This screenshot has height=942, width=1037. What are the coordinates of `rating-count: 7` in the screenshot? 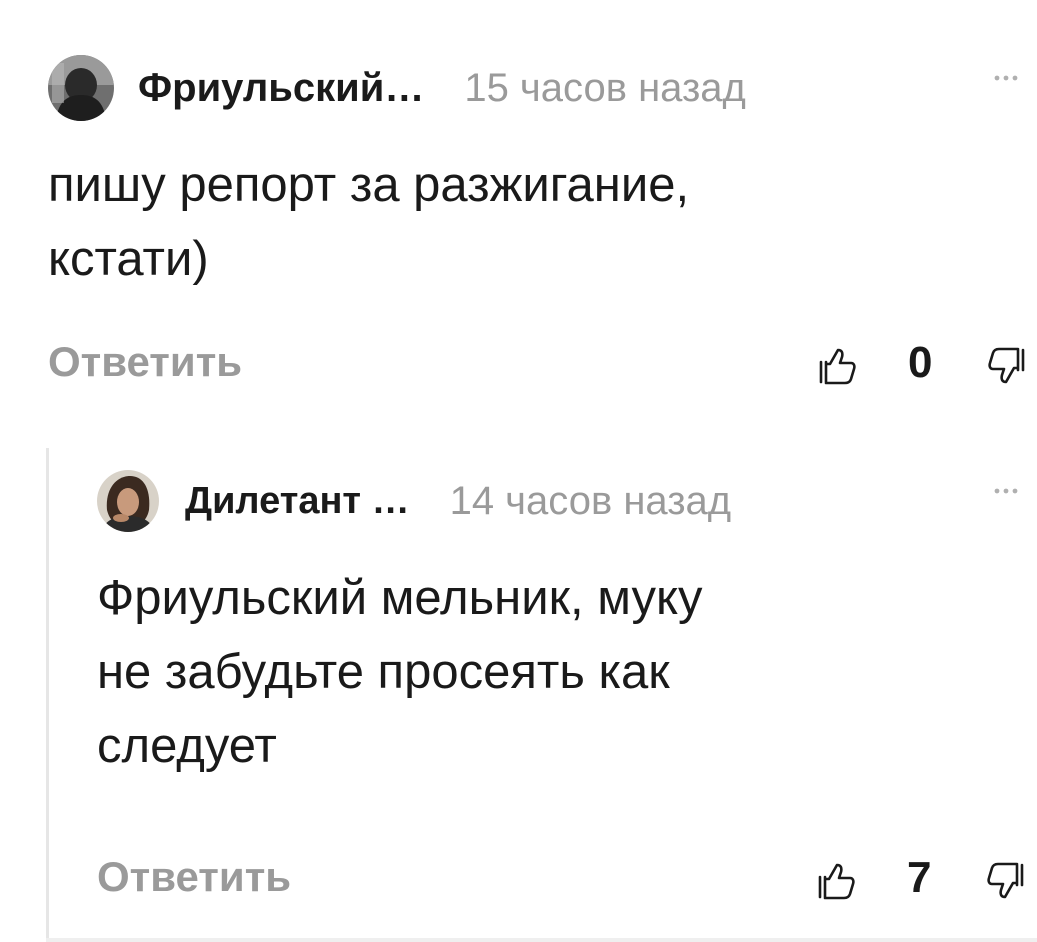 It's located at (919, 877).